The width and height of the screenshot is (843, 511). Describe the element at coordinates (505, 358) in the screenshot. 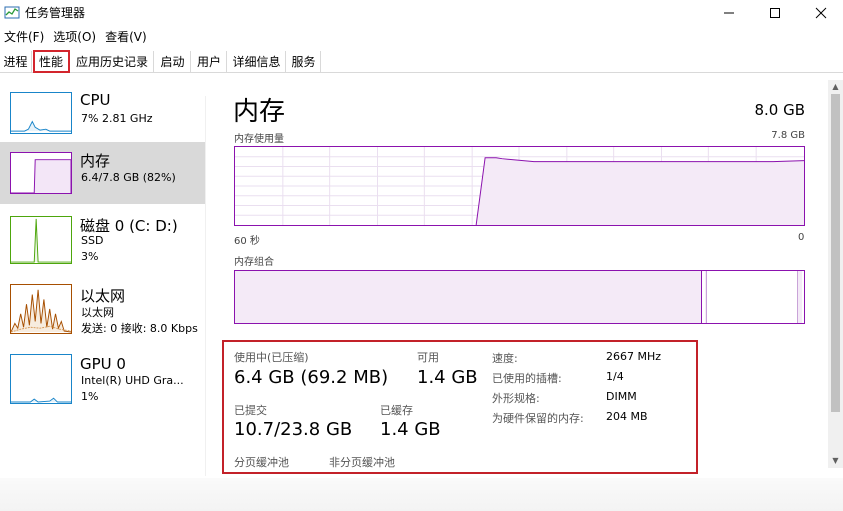

I see `speed-label: 速度:` at that location.